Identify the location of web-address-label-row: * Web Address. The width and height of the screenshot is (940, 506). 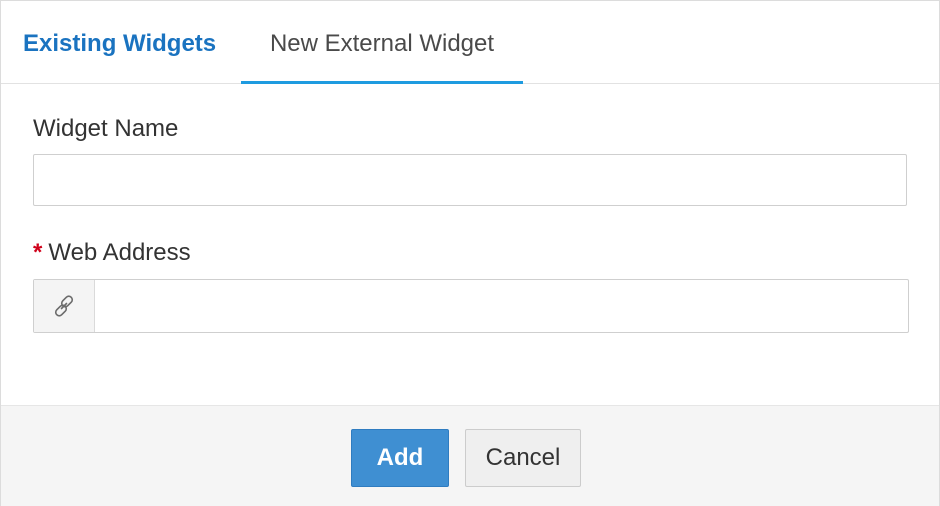
(112, 253).